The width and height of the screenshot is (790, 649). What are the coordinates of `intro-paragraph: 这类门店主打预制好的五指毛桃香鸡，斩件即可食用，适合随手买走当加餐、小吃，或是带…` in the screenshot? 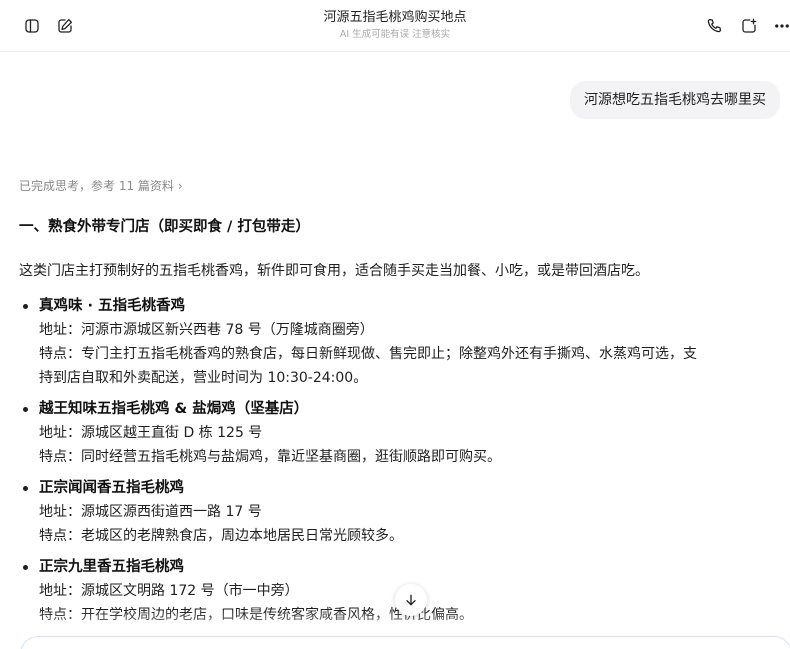 It's located at (334, 271).